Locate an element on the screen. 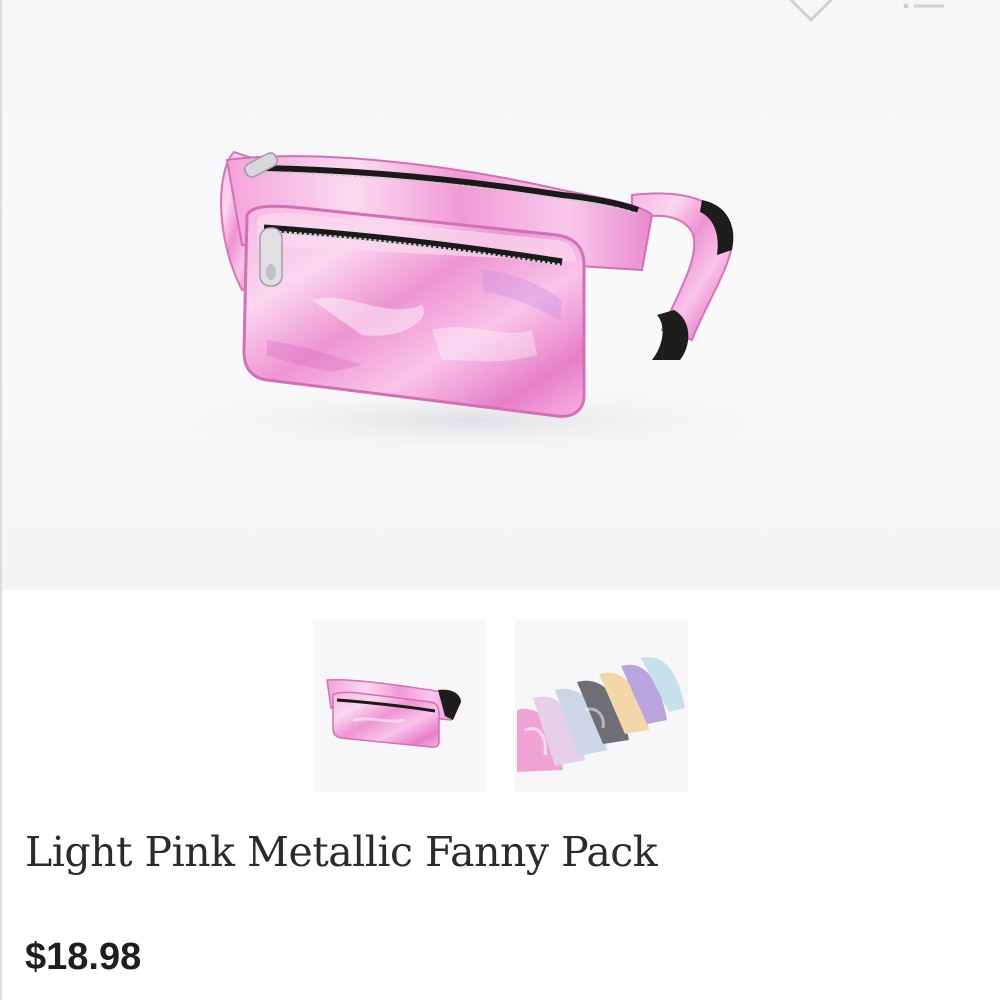 This screenshot has width=1000, height=1000. heart-icon is located at coordinates (811, 12).